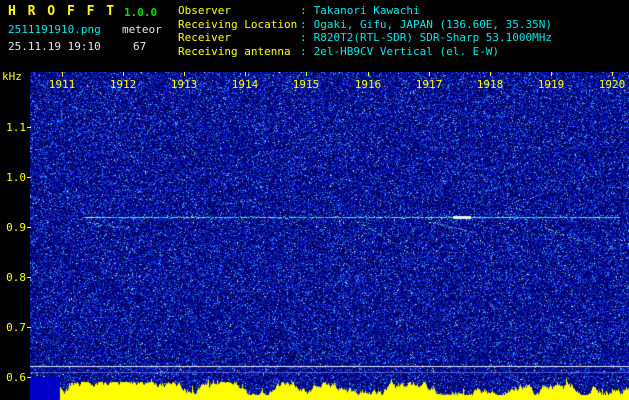 The height and width of the screenshot is (400, 629). What do you see at coordinates (238, 24) in the screenshot?
I see `info-label: Receiving Location` at bounding box center [238, 24].